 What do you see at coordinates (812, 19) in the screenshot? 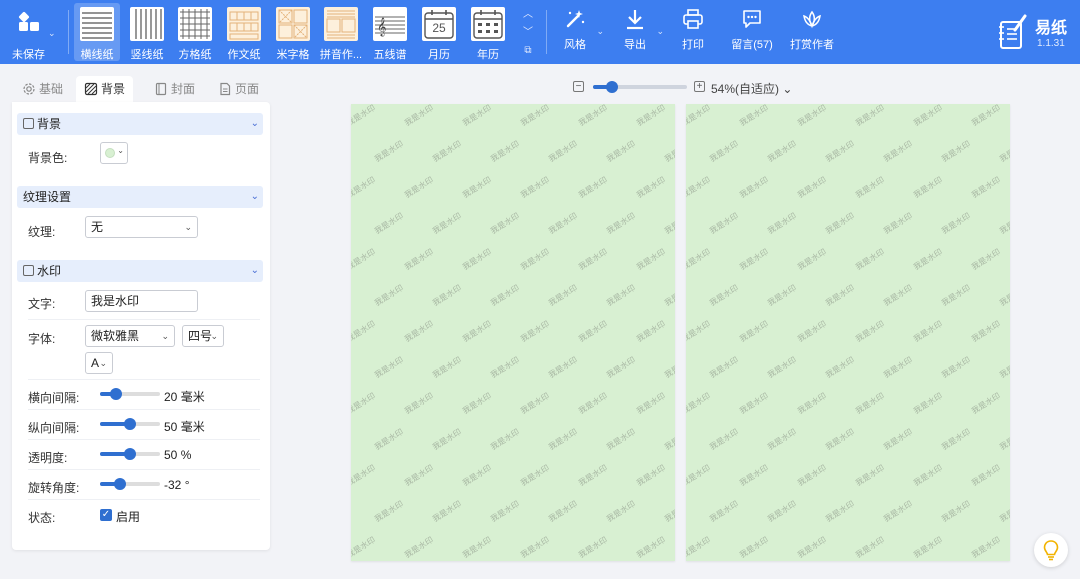
I see `lotus-icon` at bounding box center [812, 19].